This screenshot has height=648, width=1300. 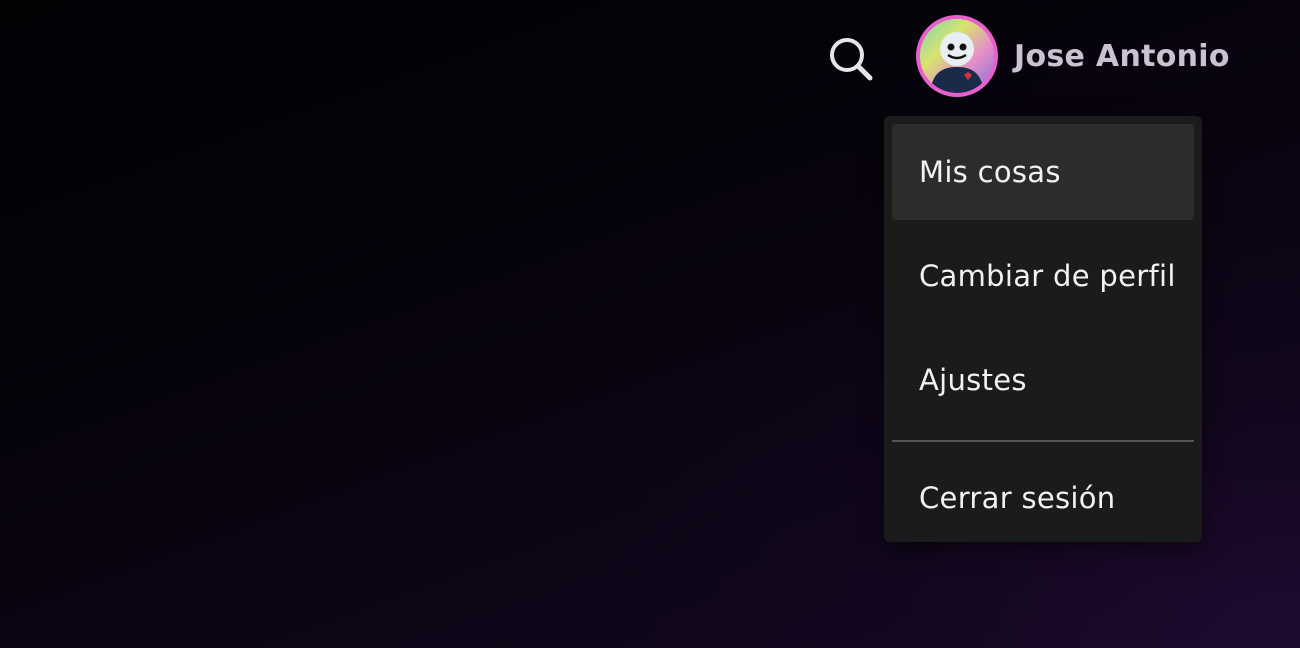 I want to click on profile-button: Jose Antonio, so click(x=1073, y=56).